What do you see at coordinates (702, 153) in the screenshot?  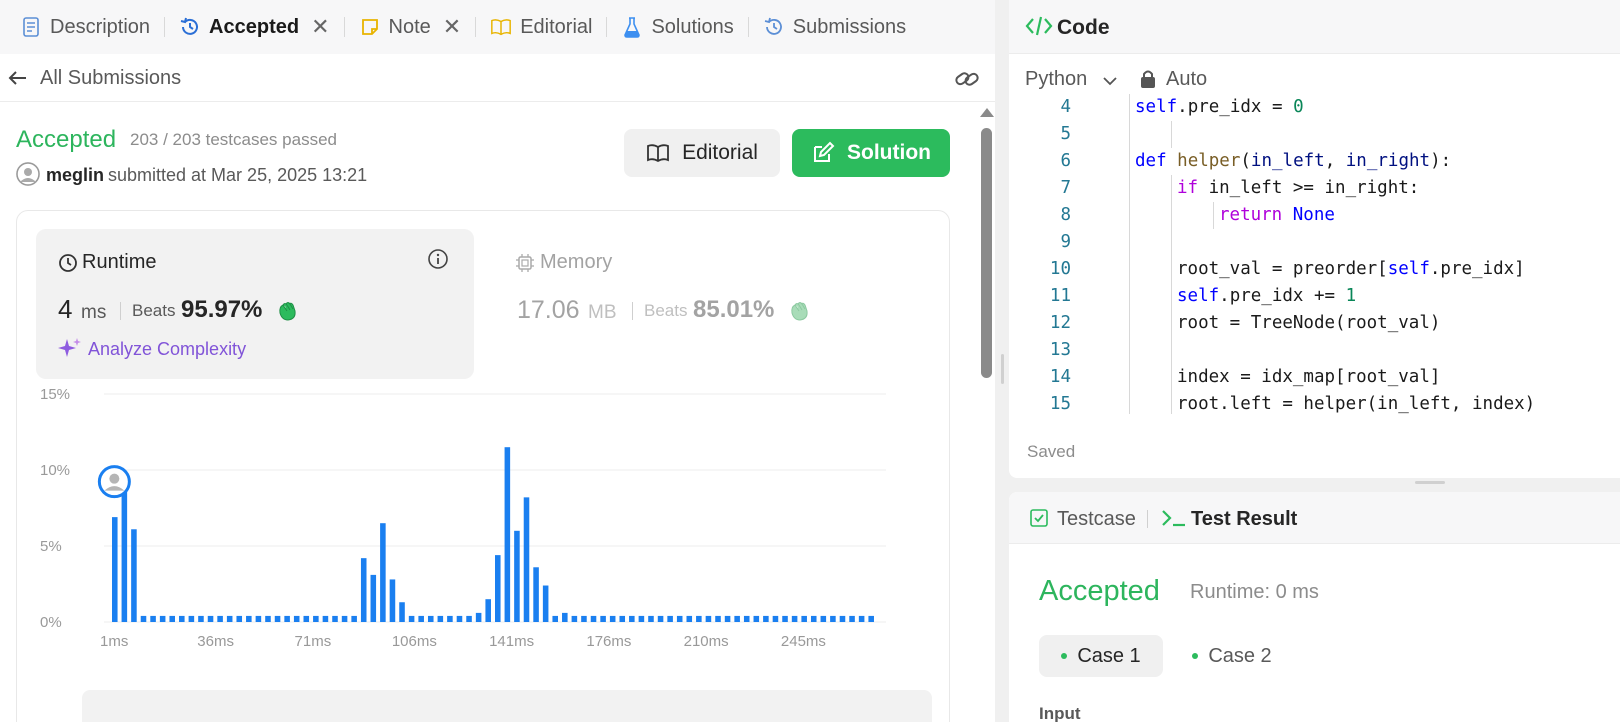 I see `editorial-button: Editorial` at bounding box center [702, 153].